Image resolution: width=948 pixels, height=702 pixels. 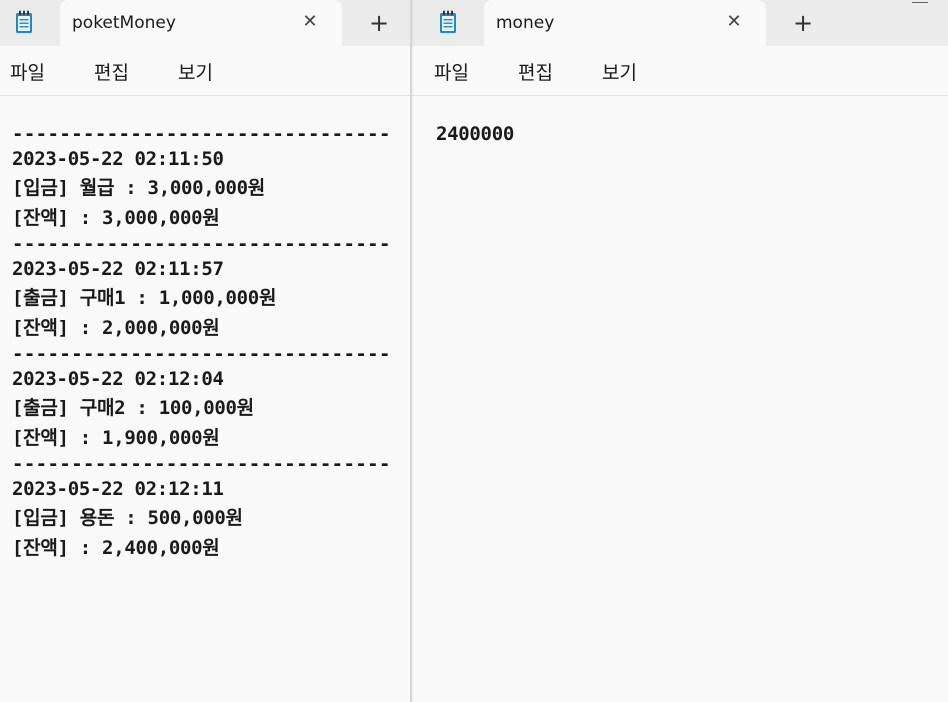 I want to click on tab-money: money ✕, so click(x=625, y=23).